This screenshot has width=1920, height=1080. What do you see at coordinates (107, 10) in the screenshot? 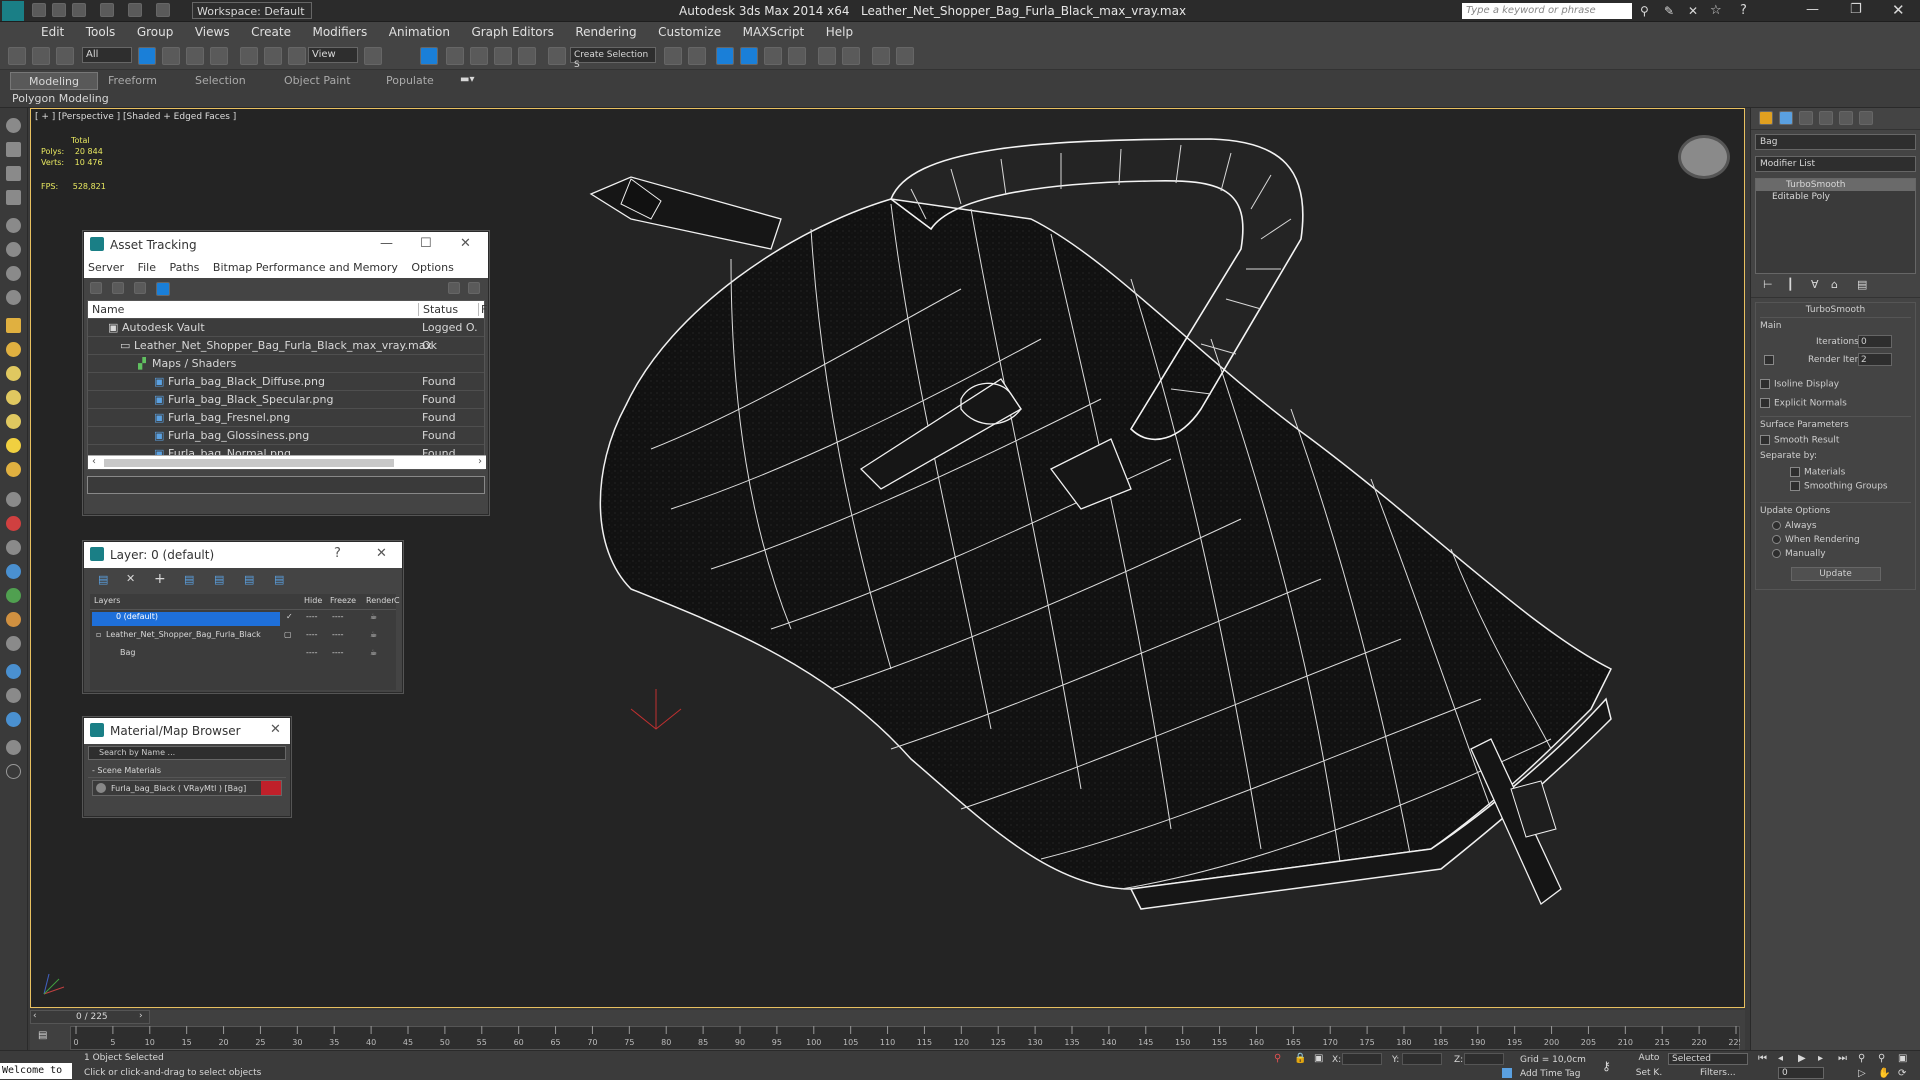
I see `undo-icon` at bounding box center [107, 10].